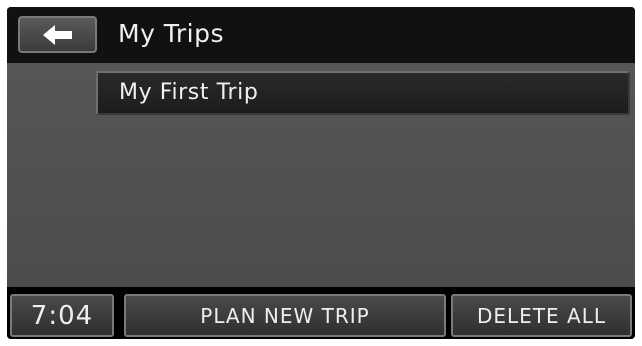  I want to click on plan-new-trip-button: PLAN NEW TRIP, so click(285, 315).